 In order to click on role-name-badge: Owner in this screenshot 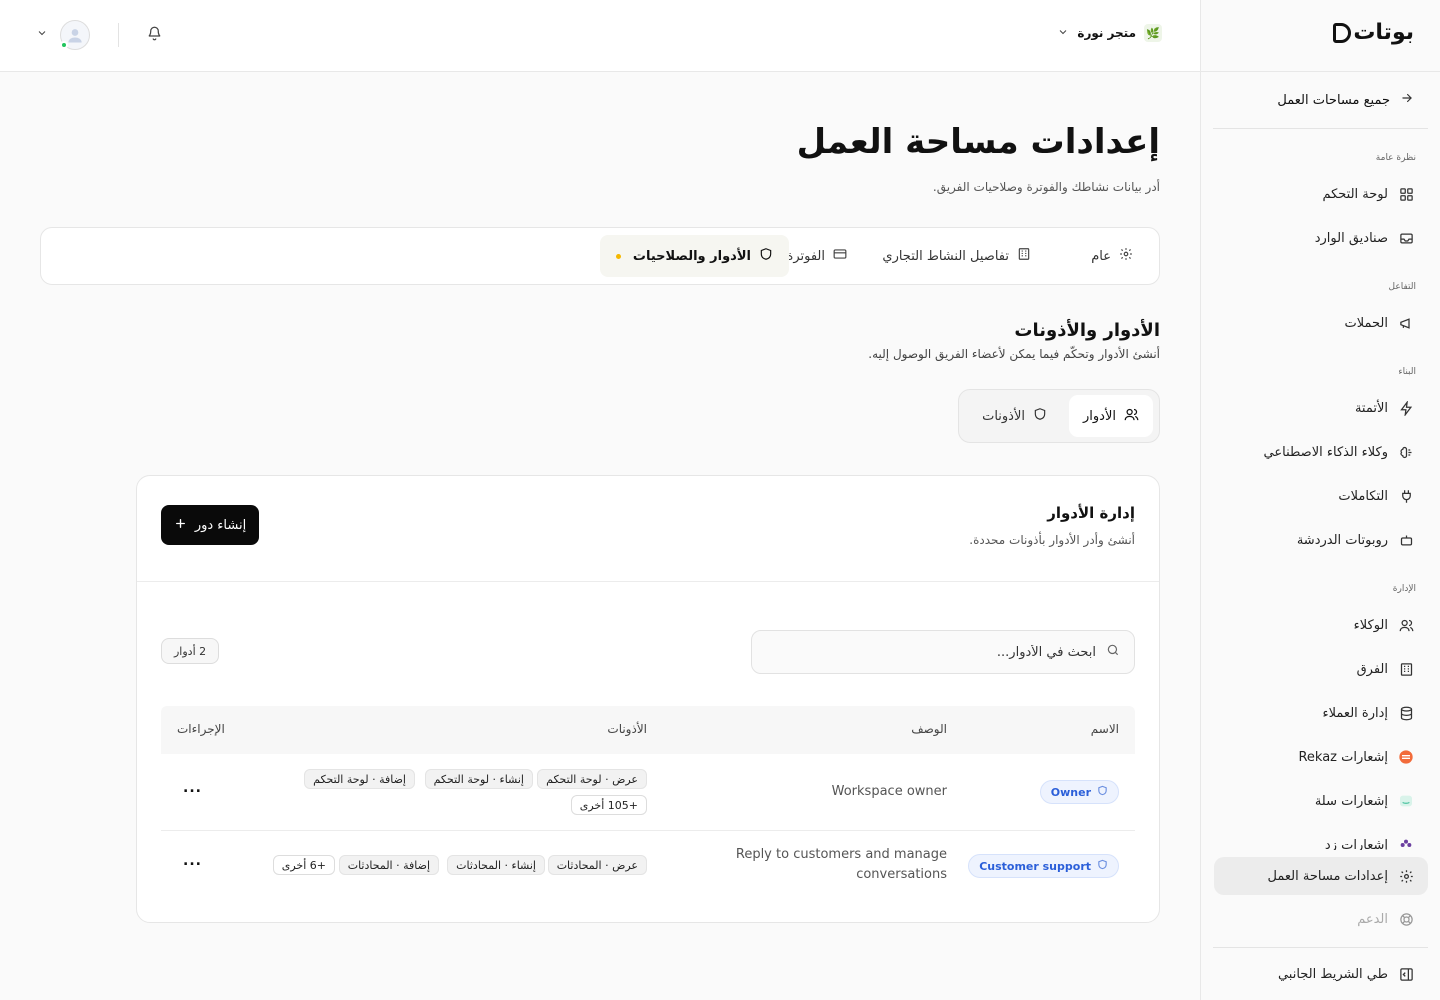, I will do `click(1079, 792)`.